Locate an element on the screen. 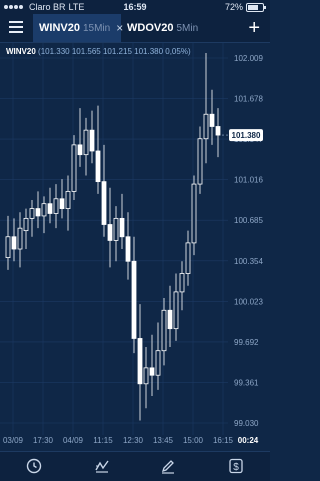 This screenshot has height=481, width=320. battery-icon is located at coordinates (256, 7).